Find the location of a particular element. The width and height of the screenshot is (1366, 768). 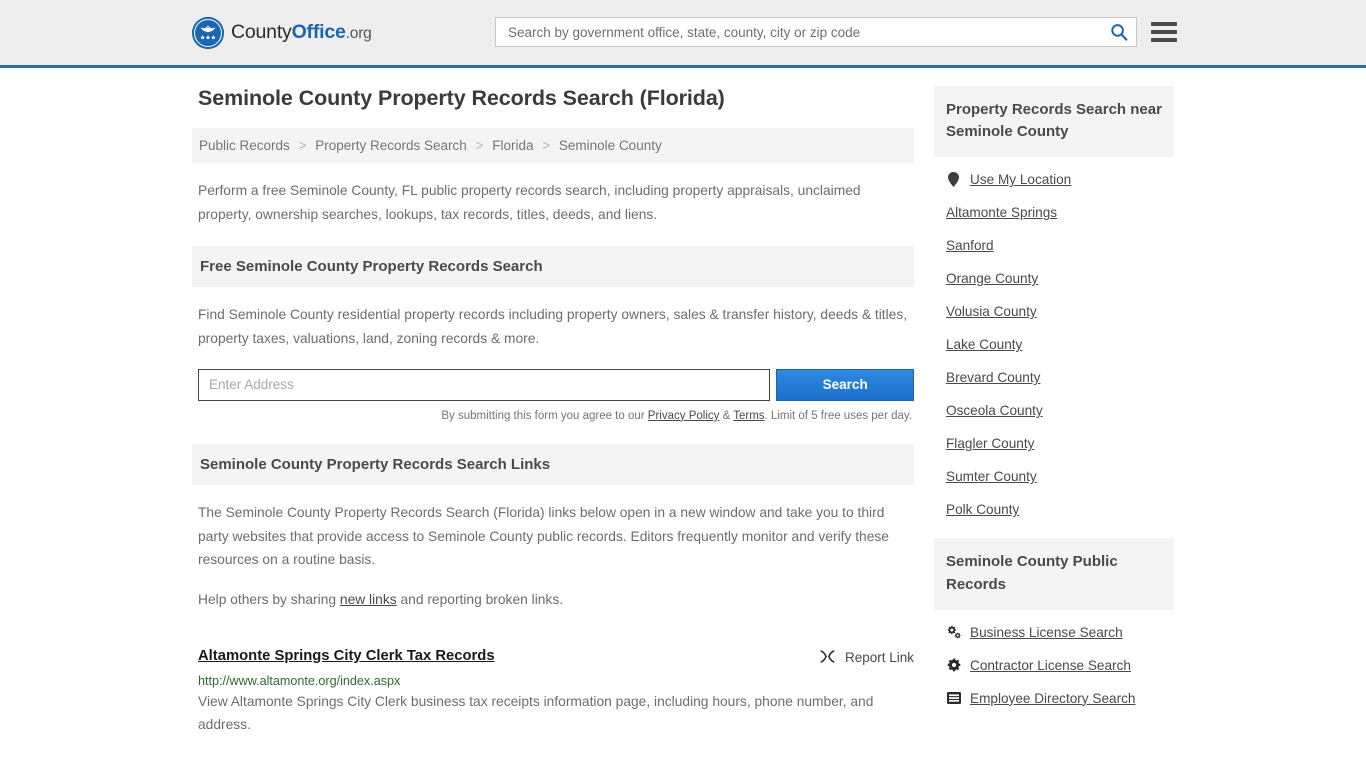

sidebar-item-label: Brevard County is located at coordinates (993, 377).